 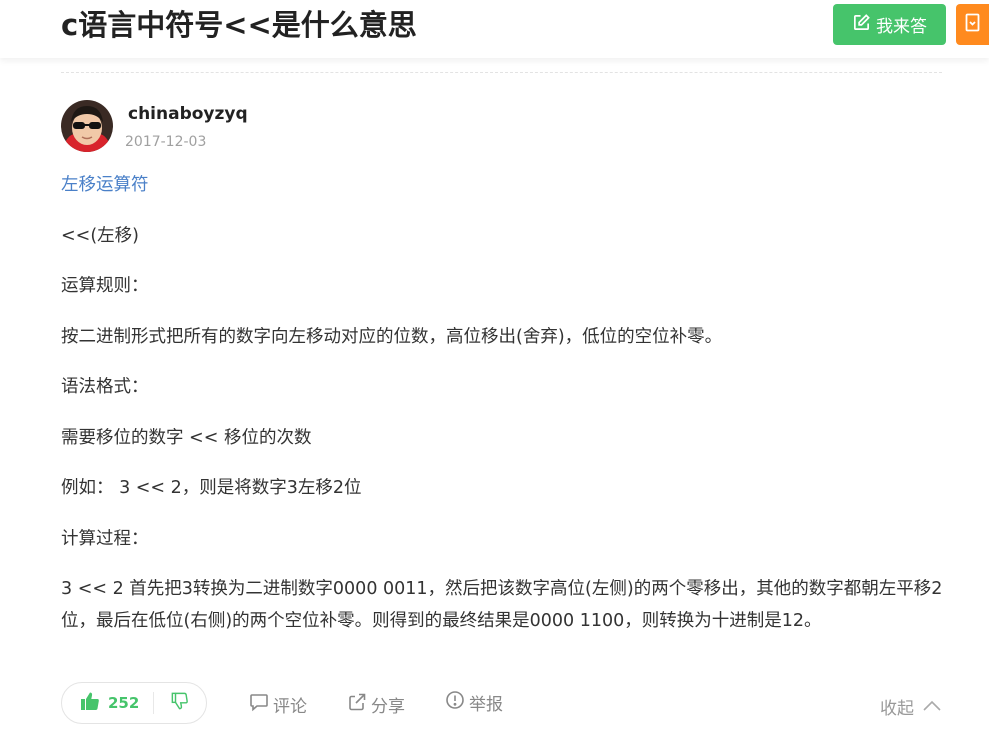 I want to click on content-paragraph: <<(左移), so click(x=100, y=235).